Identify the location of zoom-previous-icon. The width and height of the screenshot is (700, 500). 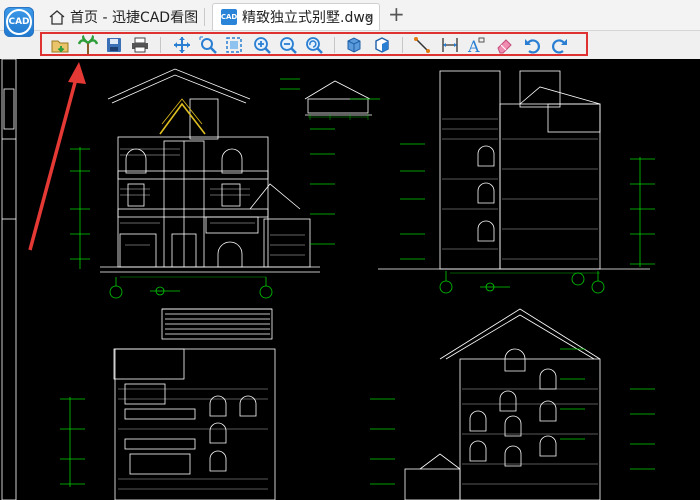
(314, 45).